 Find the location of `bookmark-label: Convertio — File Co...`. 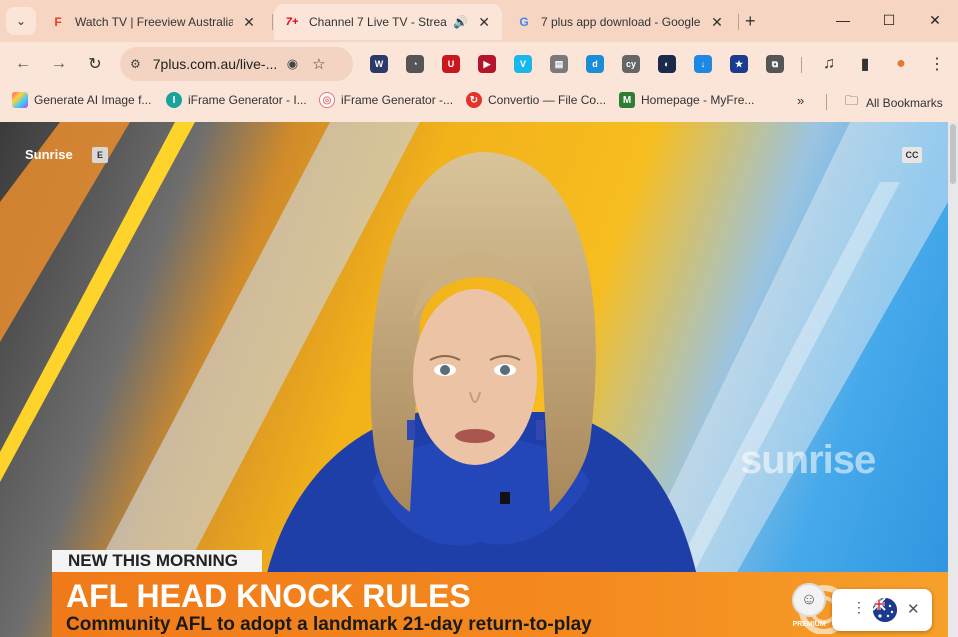

bookmark-label: Convertio — File Co... is located at coordinates (547, 100).